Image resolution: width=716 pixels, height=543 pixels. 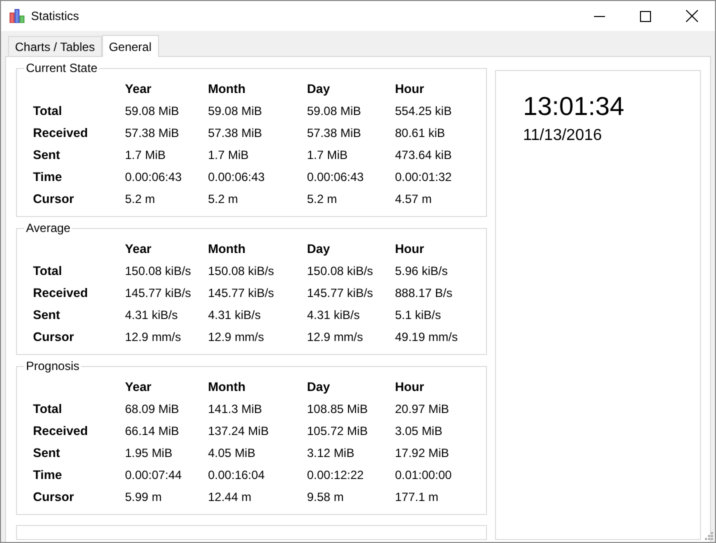 I want to click on value-text: 177.1 m, so click(x=417, y=497).